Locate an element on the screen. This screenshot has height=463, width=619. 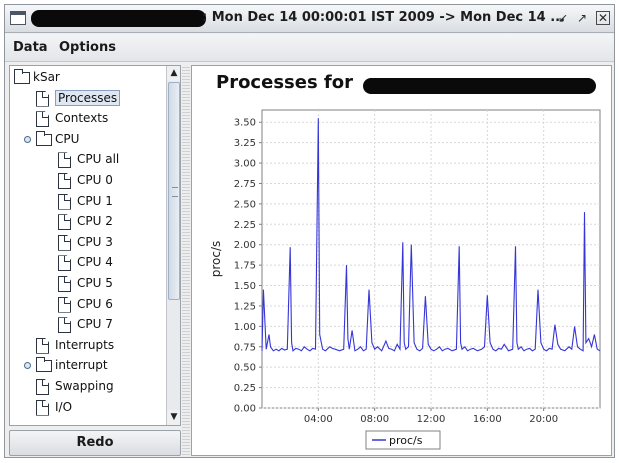
maximize-icon: ↗ is located at coordinates (582, 18).